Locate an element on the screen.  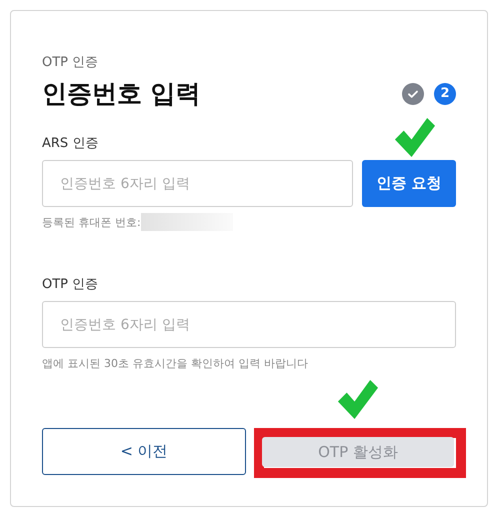
helper-text: 앱에 표시된 30초 유효시간을 확인하여 입력 바랍니다 is located at coordinates (175, 363).